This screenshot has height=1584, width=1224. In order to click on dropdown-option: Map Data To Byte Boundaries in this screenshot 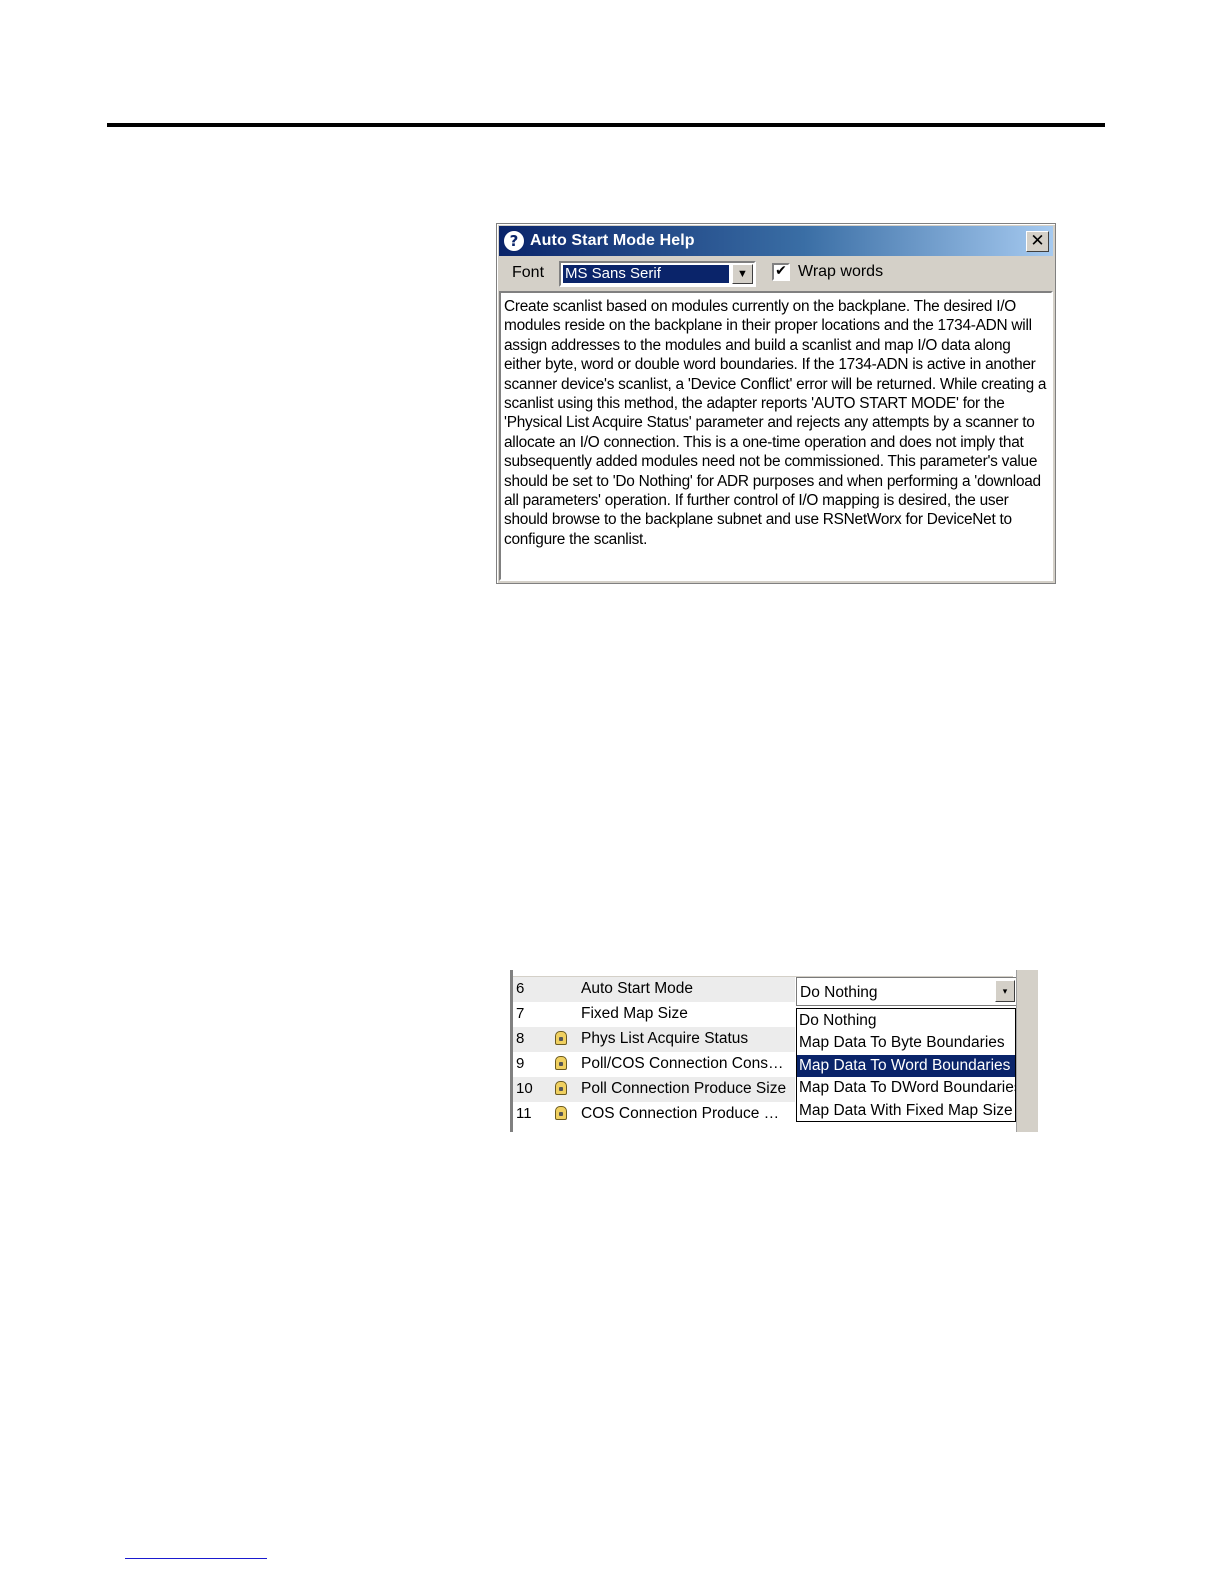, I will do `click(906, 1043)`.